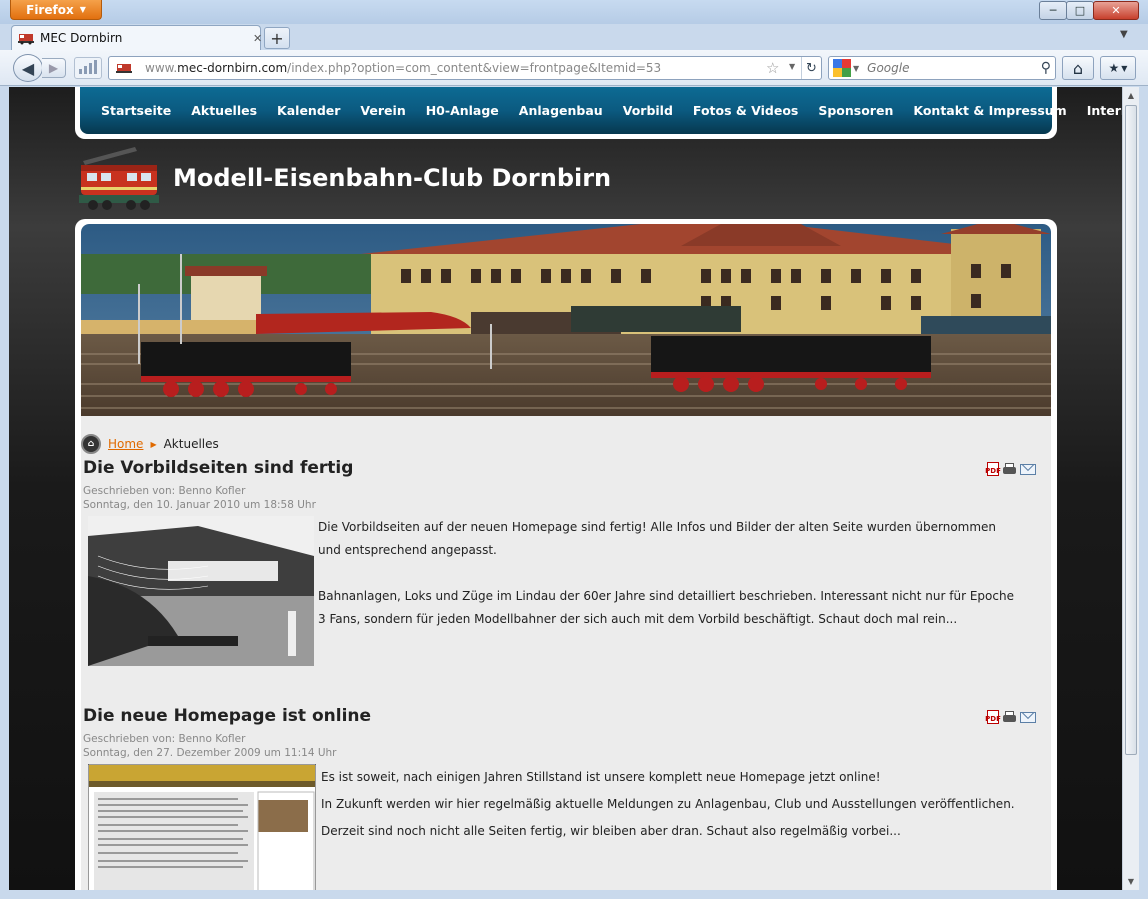 This screenshot has height=899, width=1148. I want to click on breadcrumb-home-link: Home, so click(125, 444).